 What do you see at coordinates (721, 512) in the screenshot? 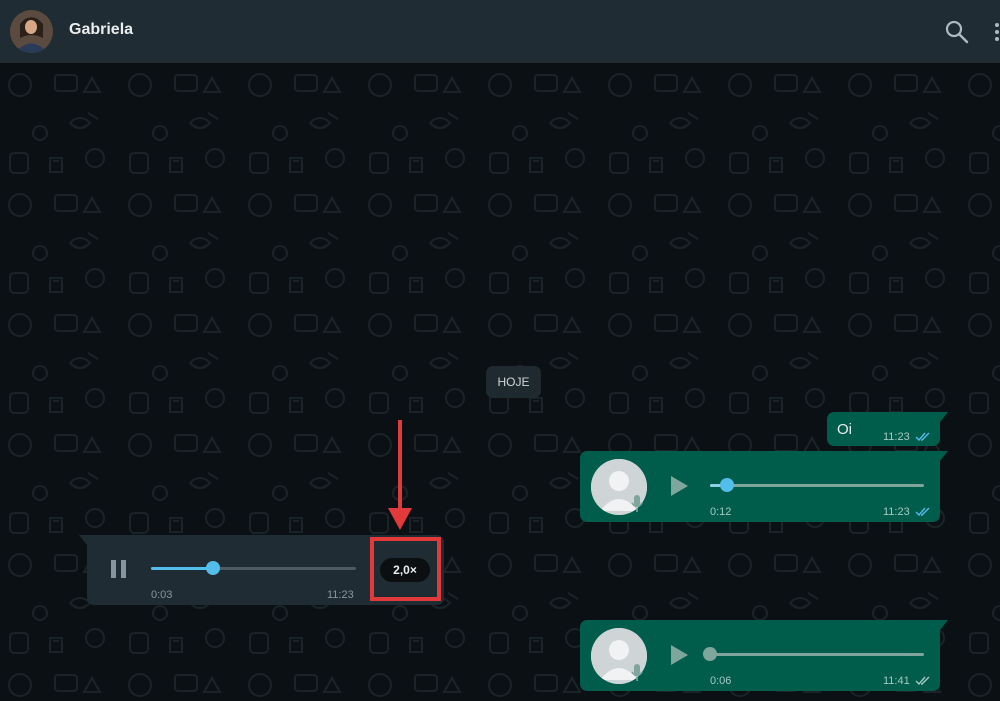
I see `voice-duration: 0:12` at bounding box center [721, 512].